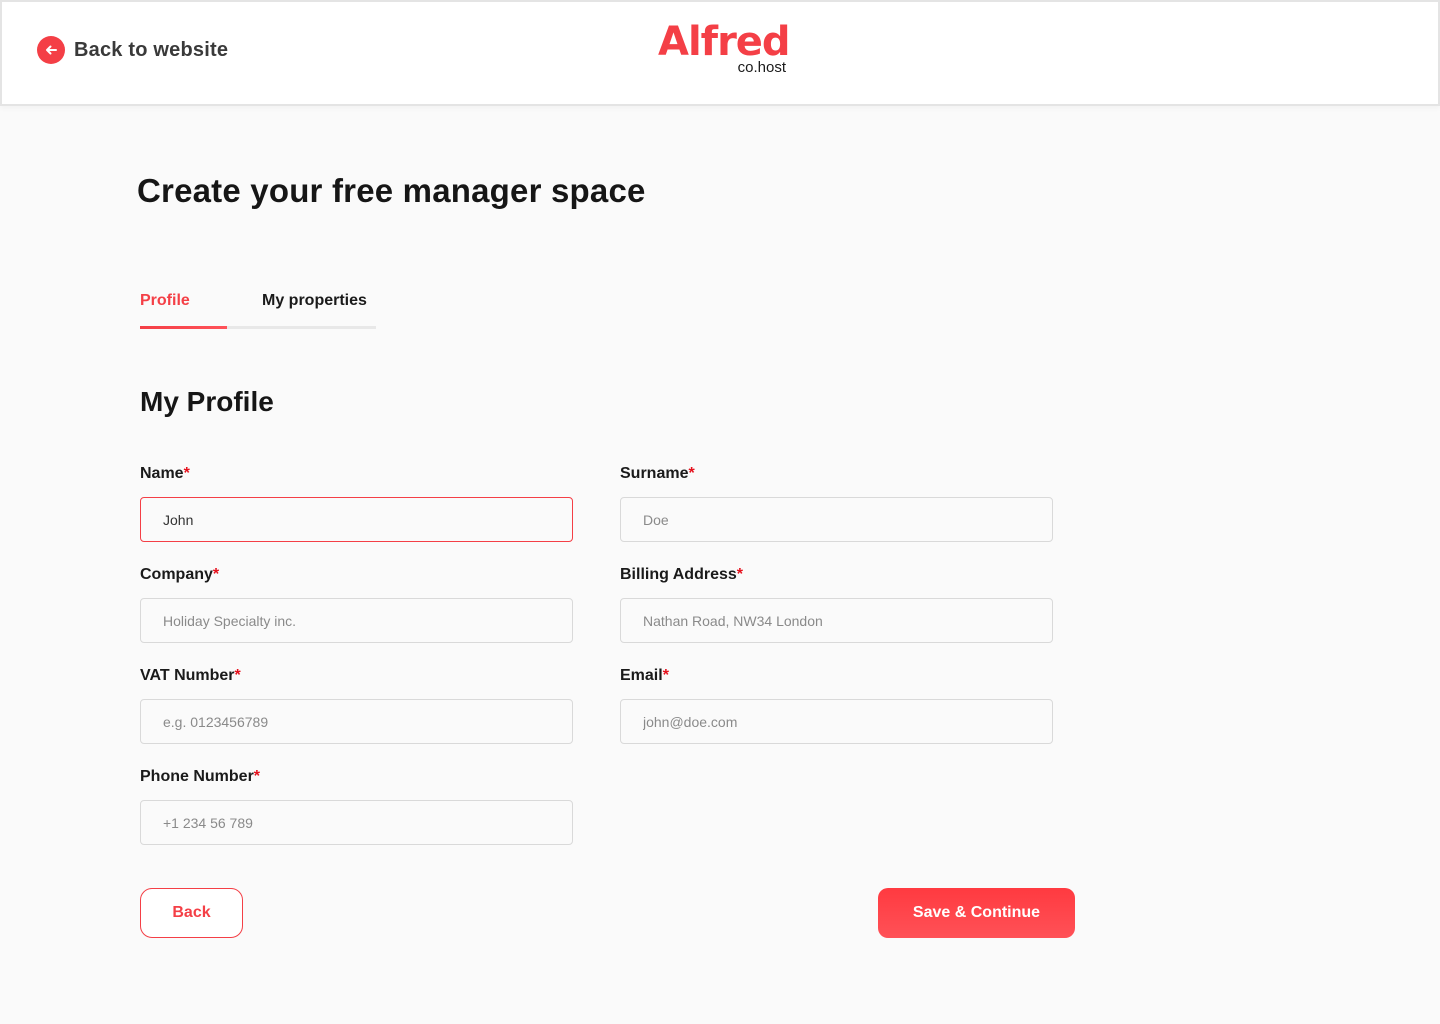 This screenshot has height=1024, width=1440. Describe the element at coordinates (314, 301) in the screenshot. I see `tab-my-properties: My properties` at that location.